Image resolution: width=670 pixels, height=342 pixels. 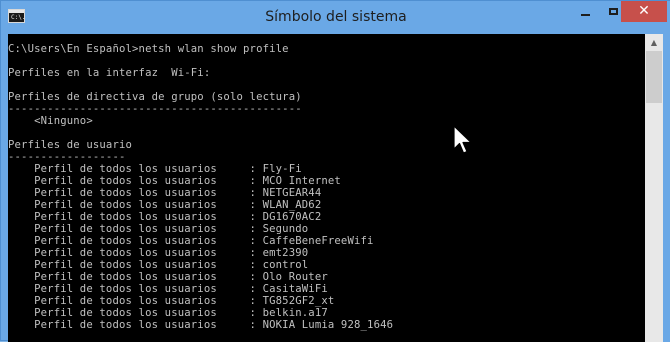 What do you see at coordinates (165, 205) in the screenshot?
I see `console-line: Perfil de todos los usuarios : WLAN_AD62` at bounding box center [165, 205].